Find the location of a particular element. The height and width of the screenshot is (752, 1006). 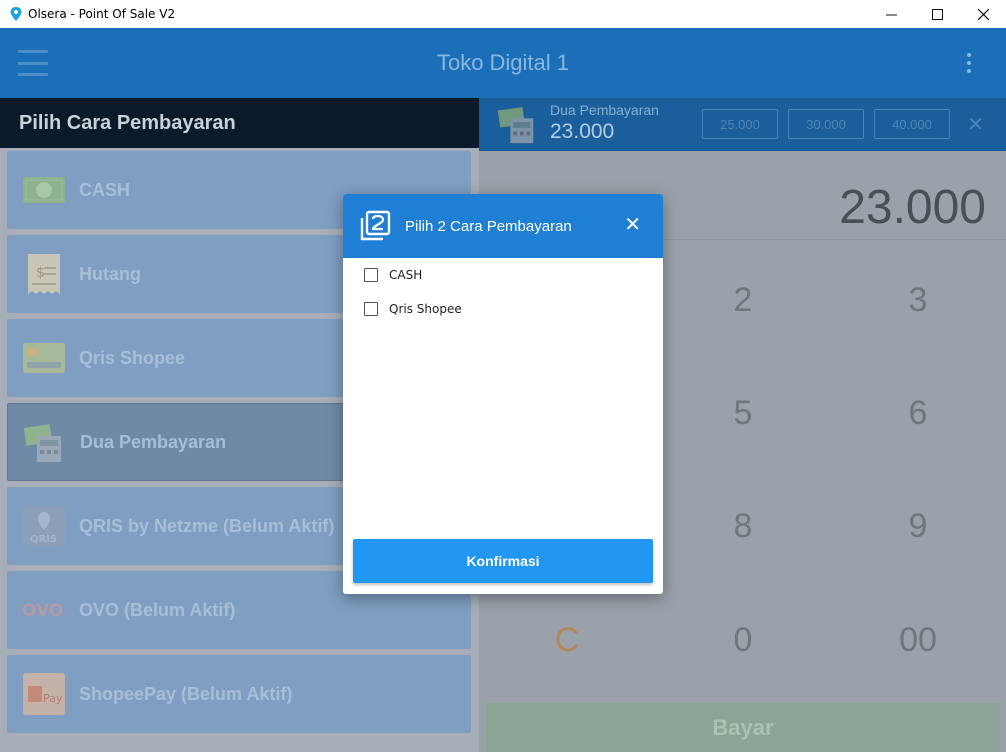

method-label: QRIS by Netzme (Belum Aktif) is located at coordinates (207, 525).